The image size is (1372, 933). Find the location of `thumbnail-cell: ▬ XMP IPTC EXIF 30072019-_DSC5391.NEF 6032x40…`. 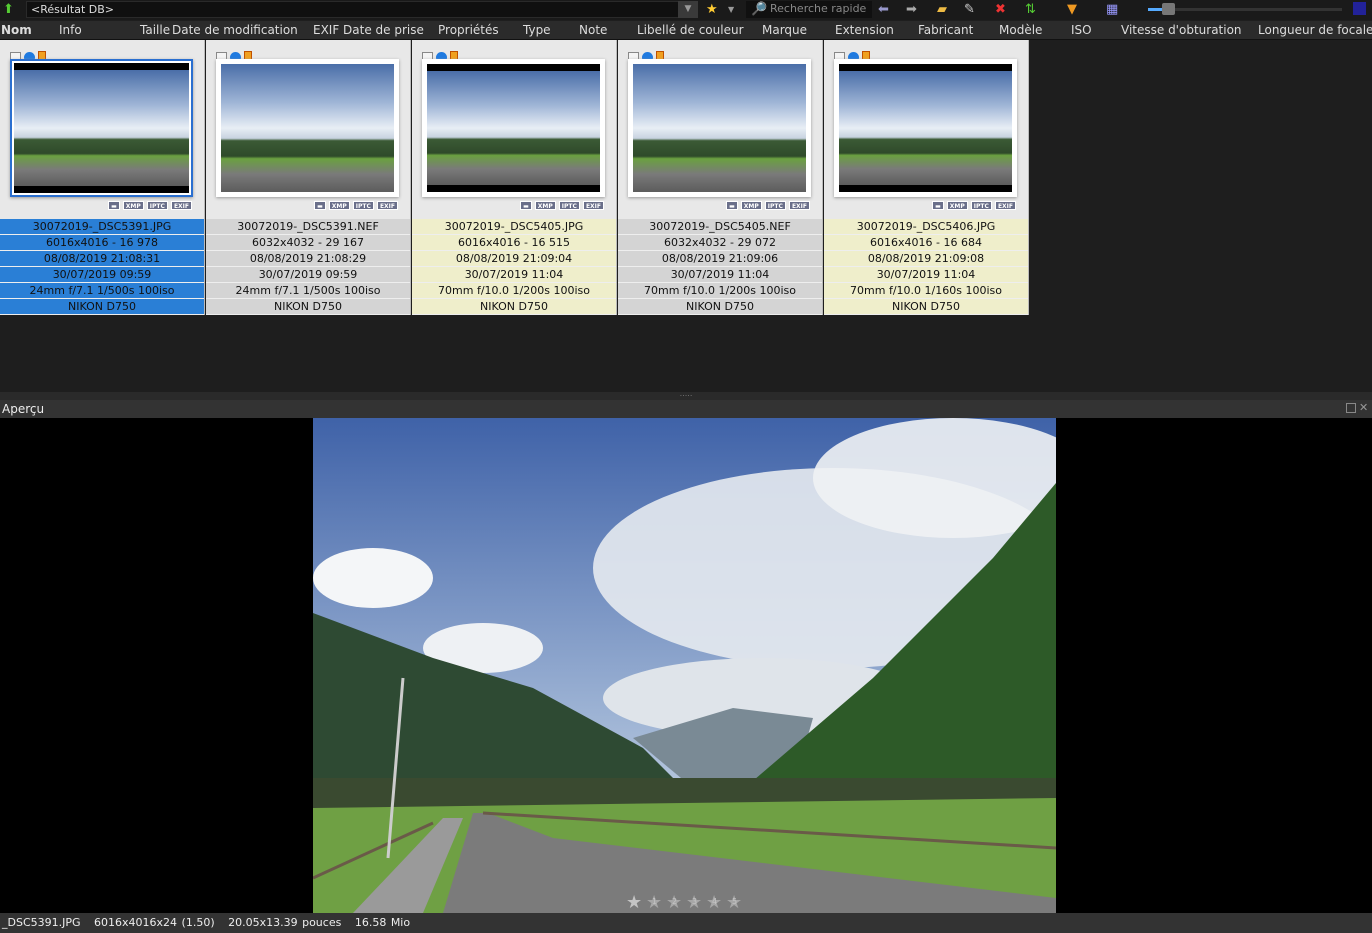

thumbnail-cell: ▬ XMP IPTC EXIF 30072019-_DSC5391.NEF 6032x40… is located at coordinates (308, 177).